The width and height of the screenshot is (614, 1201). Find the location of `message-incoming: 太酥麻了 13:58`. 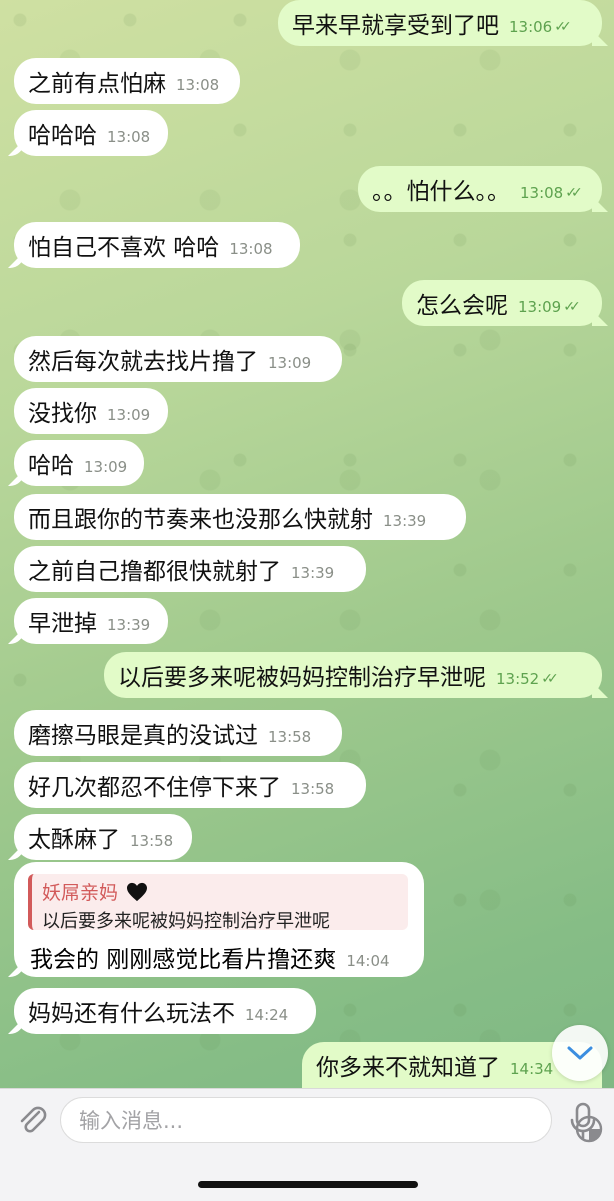

message-incoming: 太酥麻了 13:58 is located at coordinates (103, 837).